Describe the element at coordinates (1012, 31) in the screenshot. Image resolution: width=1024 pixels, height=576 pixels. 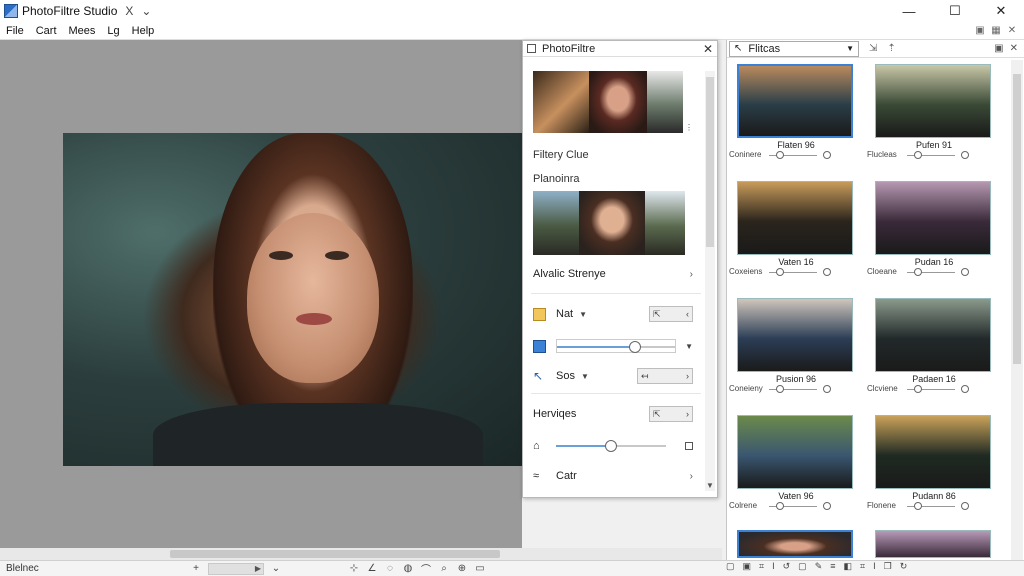
I see `close-doc-icon: ✕` at that location.